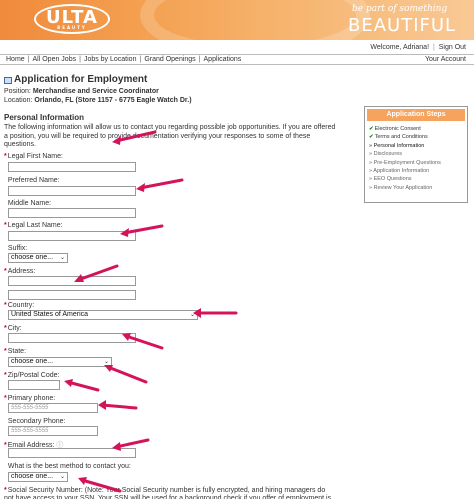 Image resolution: width=474 pixels, height=499 pixels. I want to click on email-input, so click(72, 453).